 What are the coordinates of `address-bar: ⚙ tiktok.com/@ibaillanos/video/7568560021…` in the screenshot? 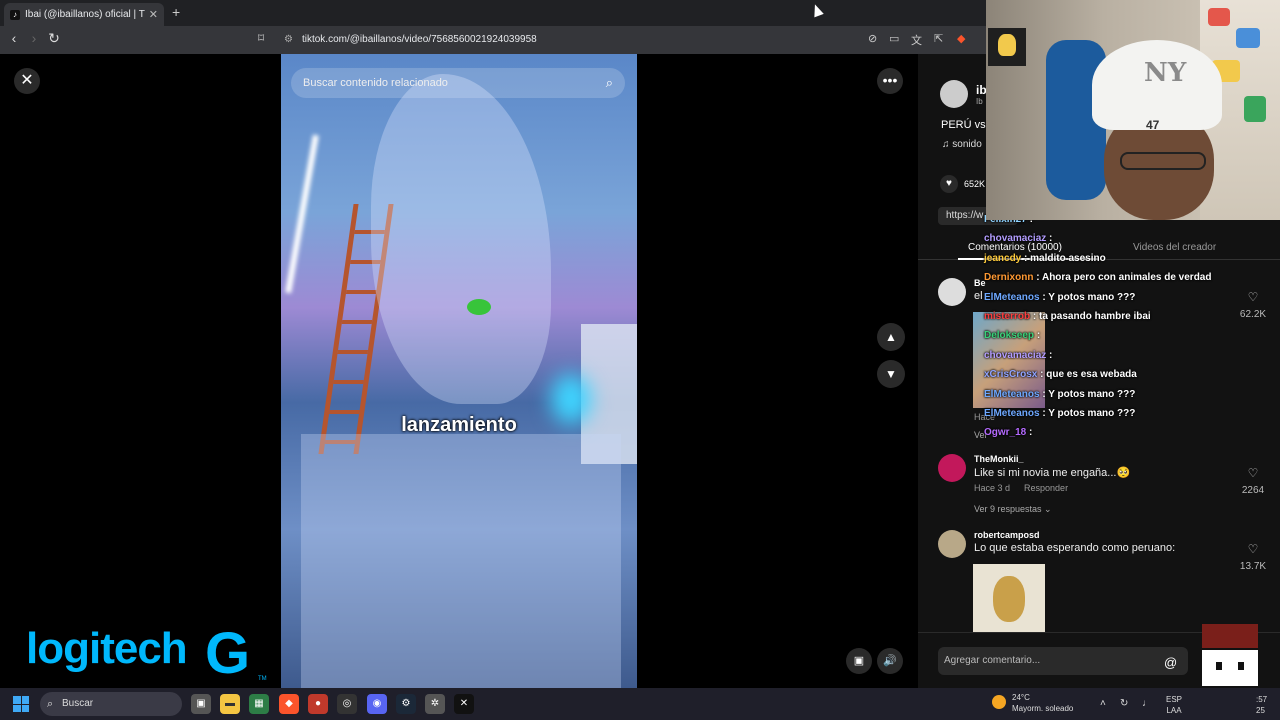 It's located at (634, 40).